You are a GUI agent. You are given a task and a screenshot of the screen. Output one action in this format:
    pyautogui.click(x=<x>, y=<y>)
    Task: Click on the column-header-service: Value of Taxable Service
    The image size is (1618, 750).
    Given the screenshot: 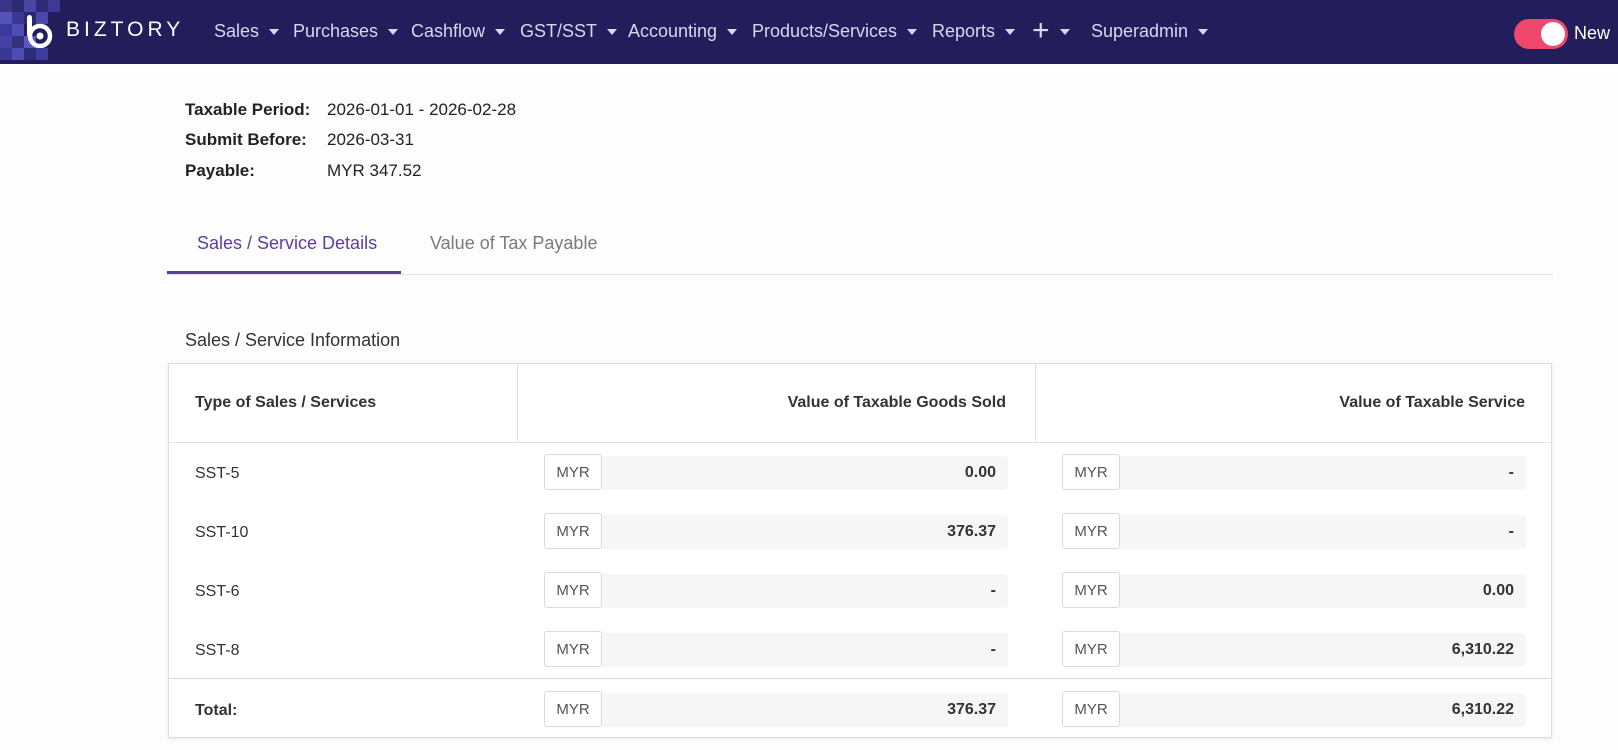 What is the action you would take?
    pyautogui.click(x=1432, y=402)
    